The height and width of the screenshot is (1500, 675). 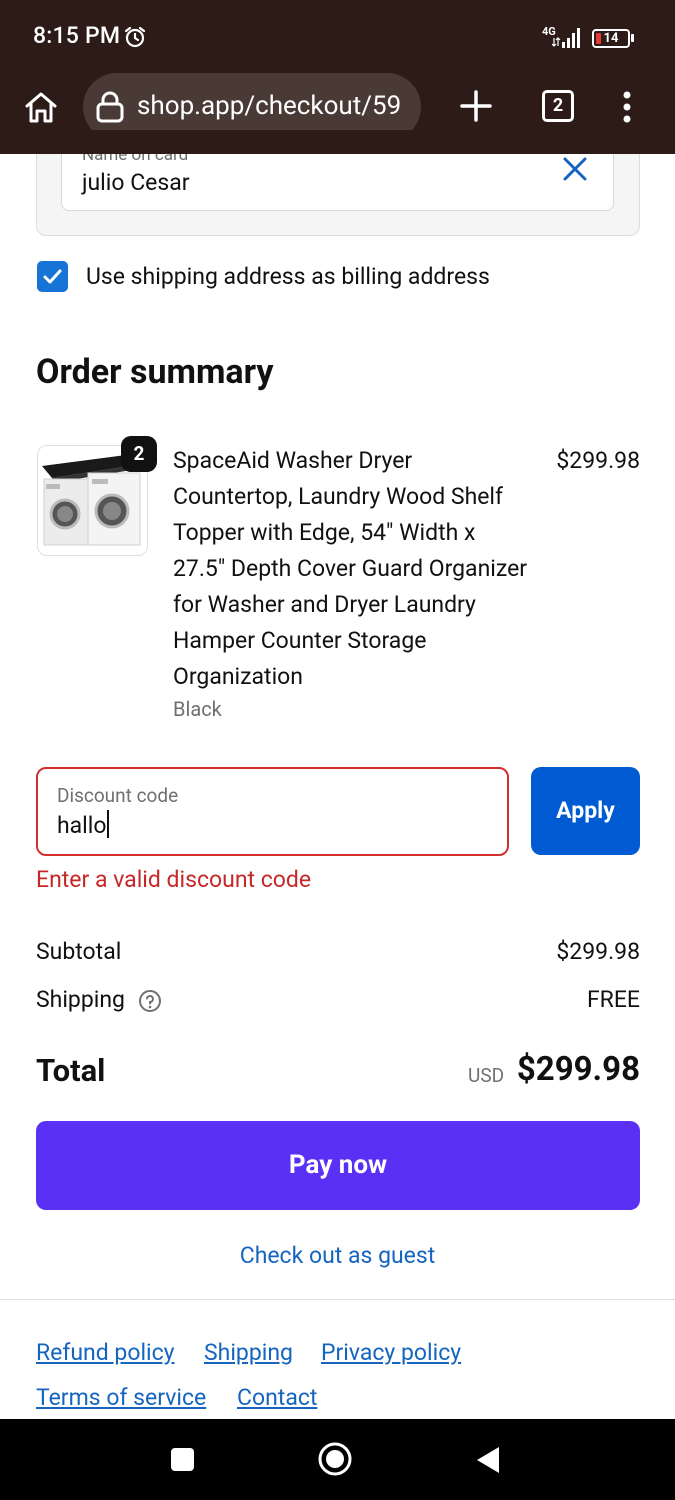 I want to click on terms-of-service-link: Terms of service, so click(x=121, y=1397).